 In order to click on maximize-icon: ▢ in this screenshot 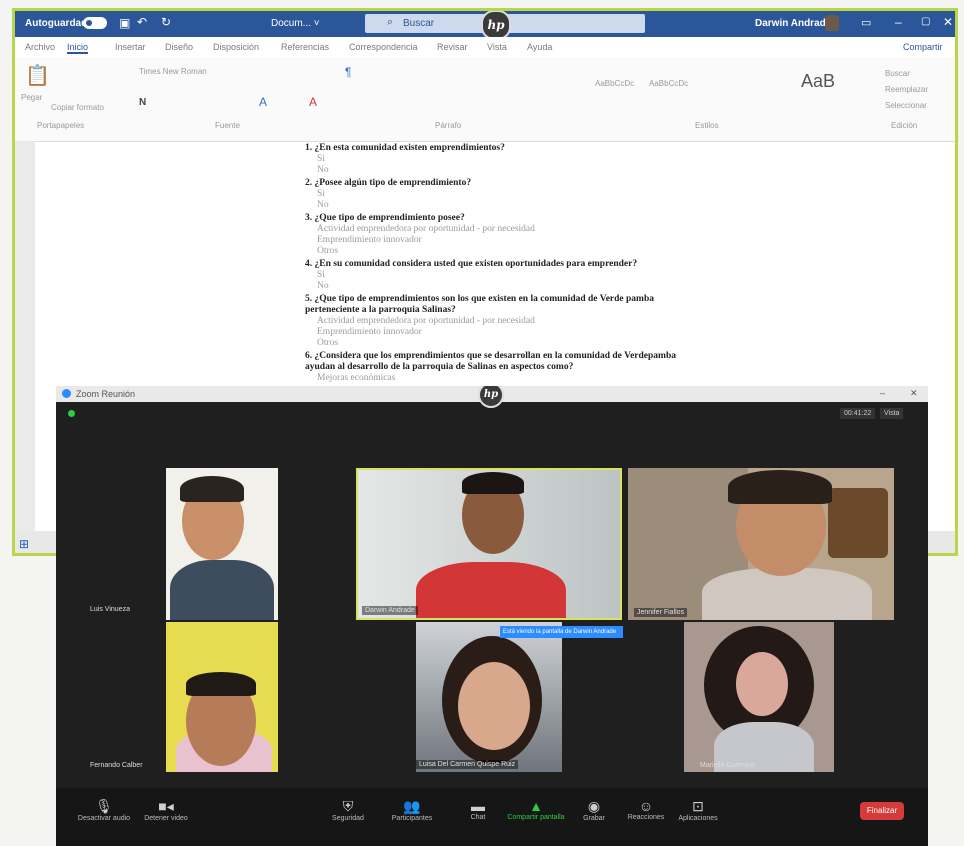, I will do `click(925, 21)`.